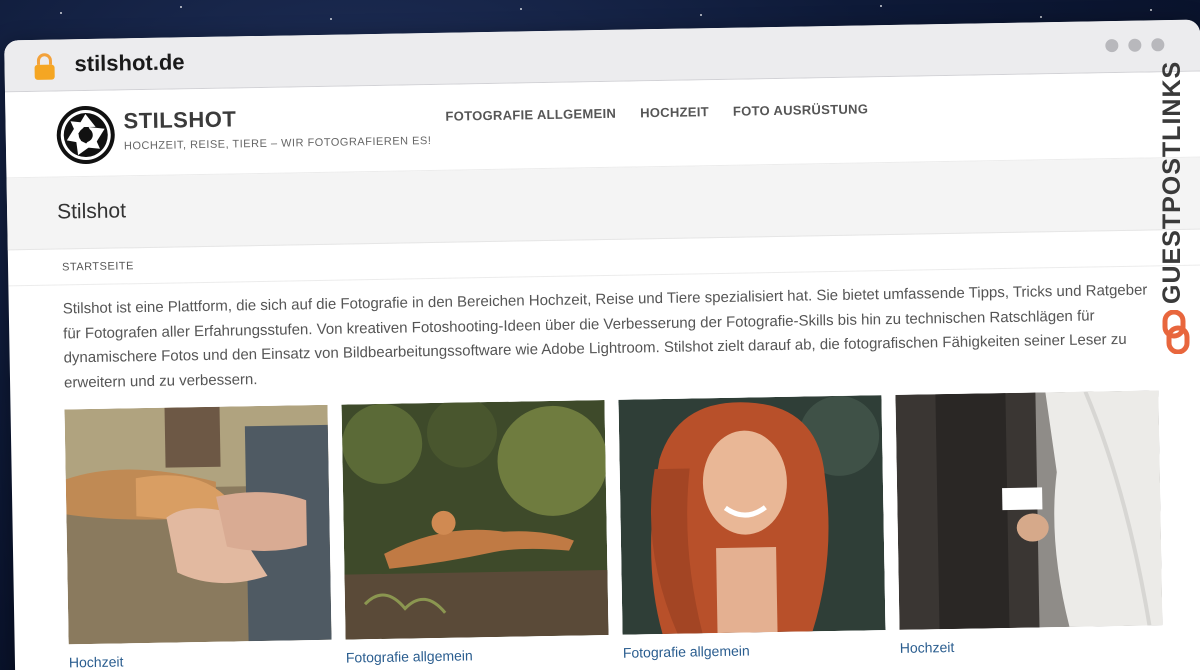 Image resolution: width=1200 pixels, height=670 pixels. I want to click on camera-aperture-logo, so click(85, 135).